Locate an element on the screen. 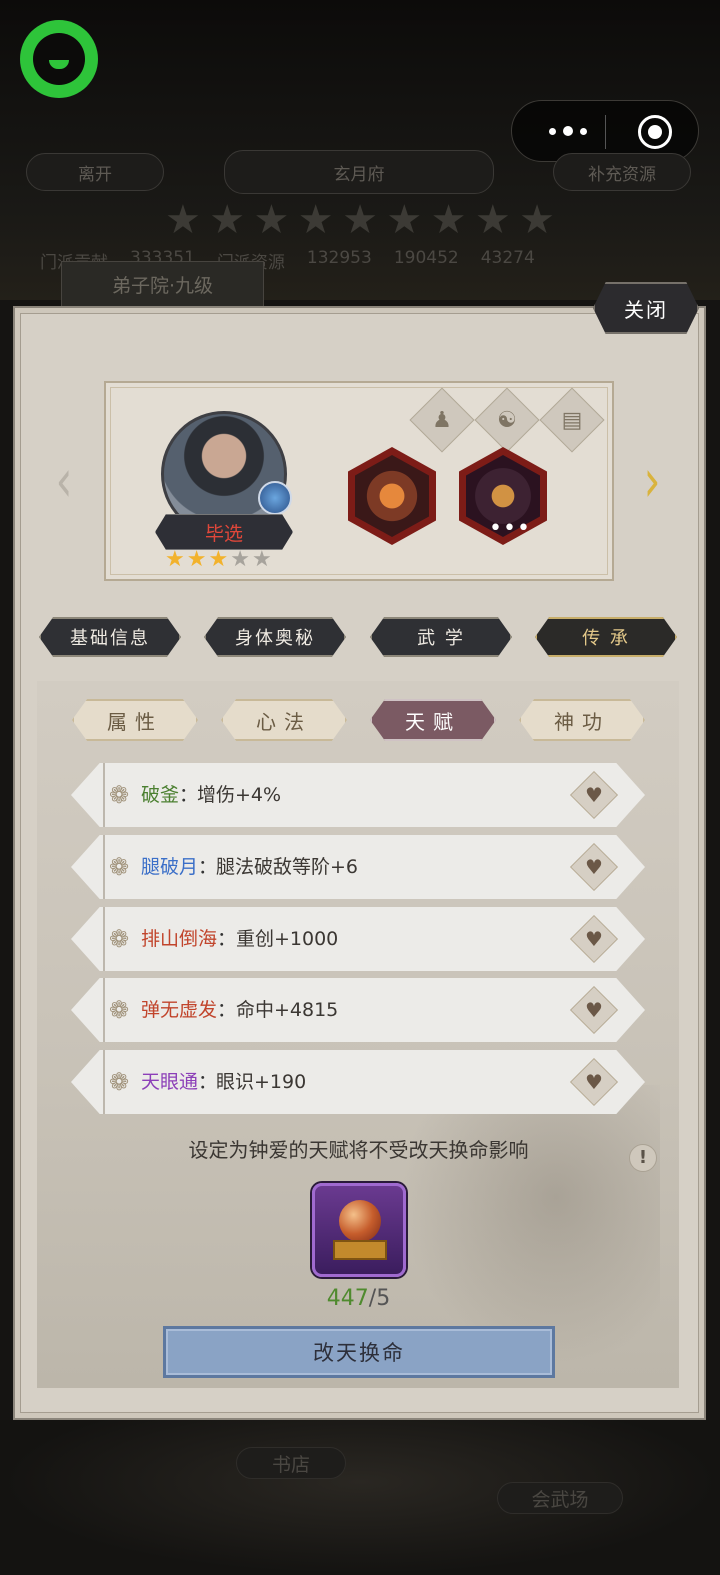  supplement-button: 补充资源 is located at coordinates (622, 172).